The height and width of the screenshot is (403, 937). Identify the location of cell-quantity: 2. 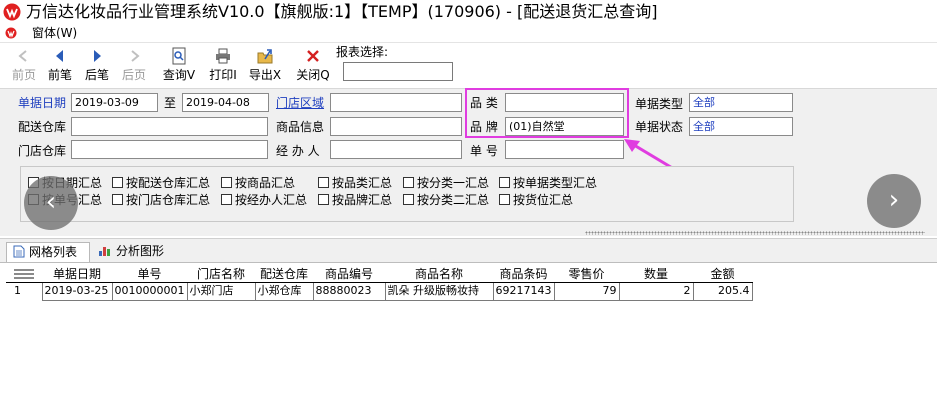
(656, 291).